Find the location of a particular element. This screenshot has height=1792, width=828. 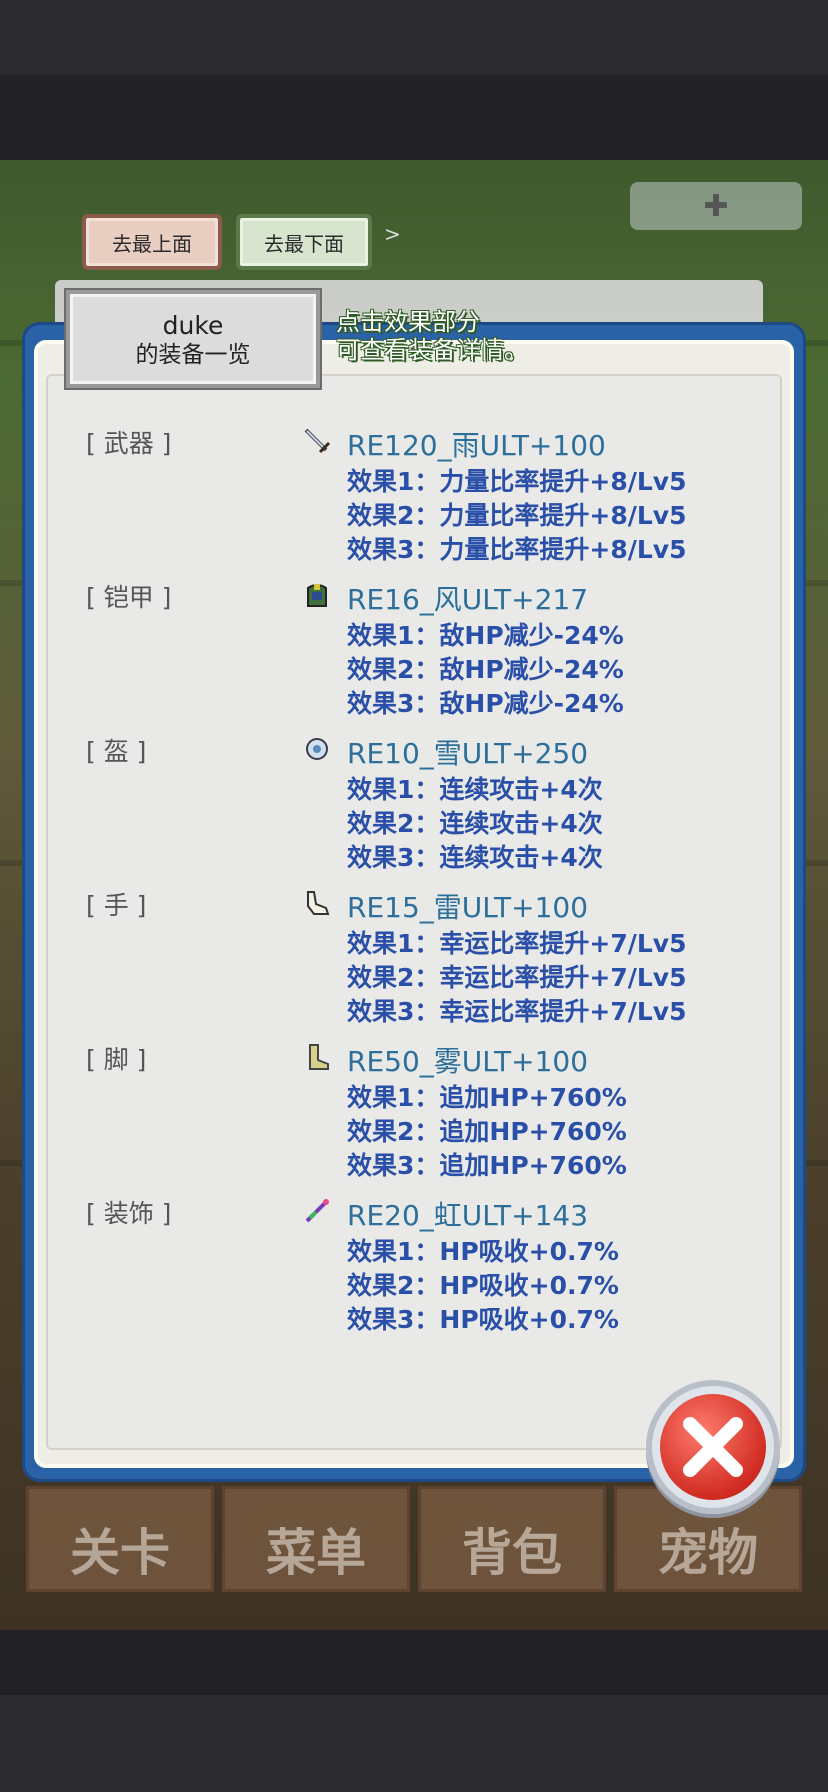

top-spacer is located at coordinates (414, 117).